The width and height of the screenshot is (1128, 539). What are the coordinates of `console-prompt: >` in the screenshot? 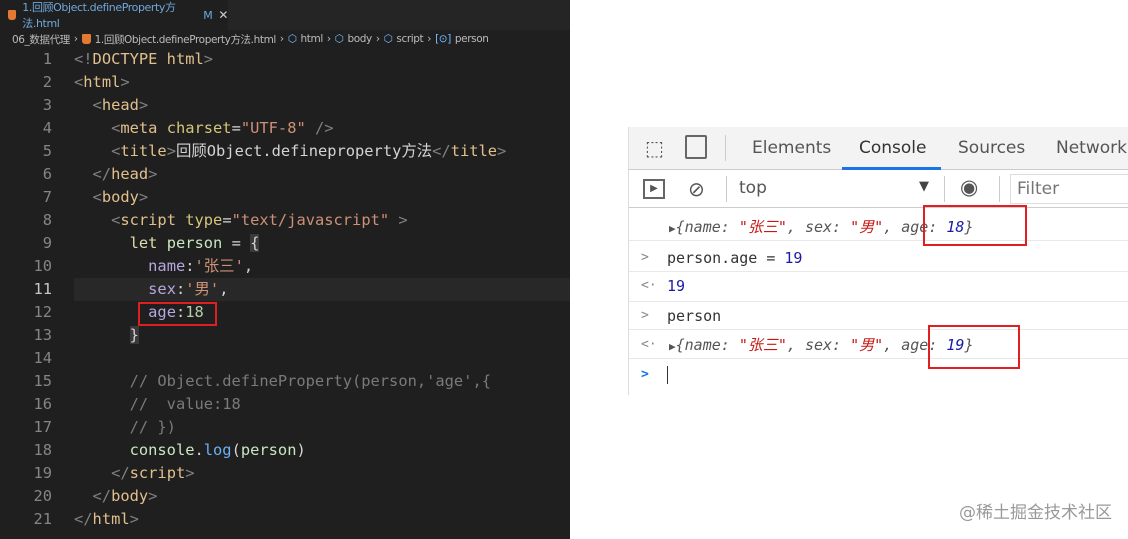 It's located at (878, 375).